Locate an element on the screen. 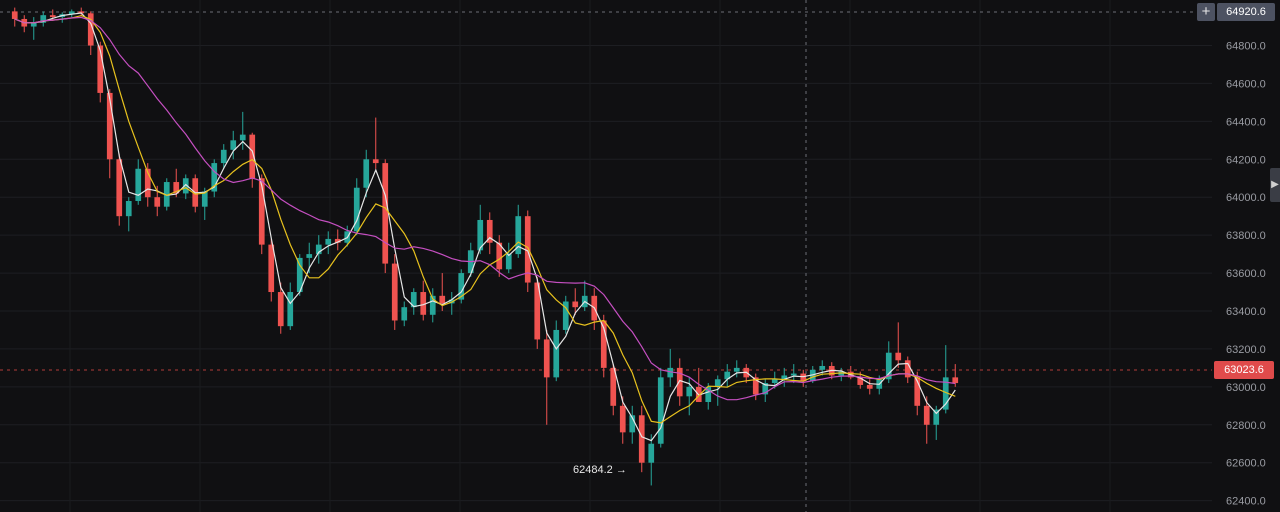 The height and width of the screenshot is (512, 1280). y-tick-label: 64600.0 is located at coordinates (1246, 84).